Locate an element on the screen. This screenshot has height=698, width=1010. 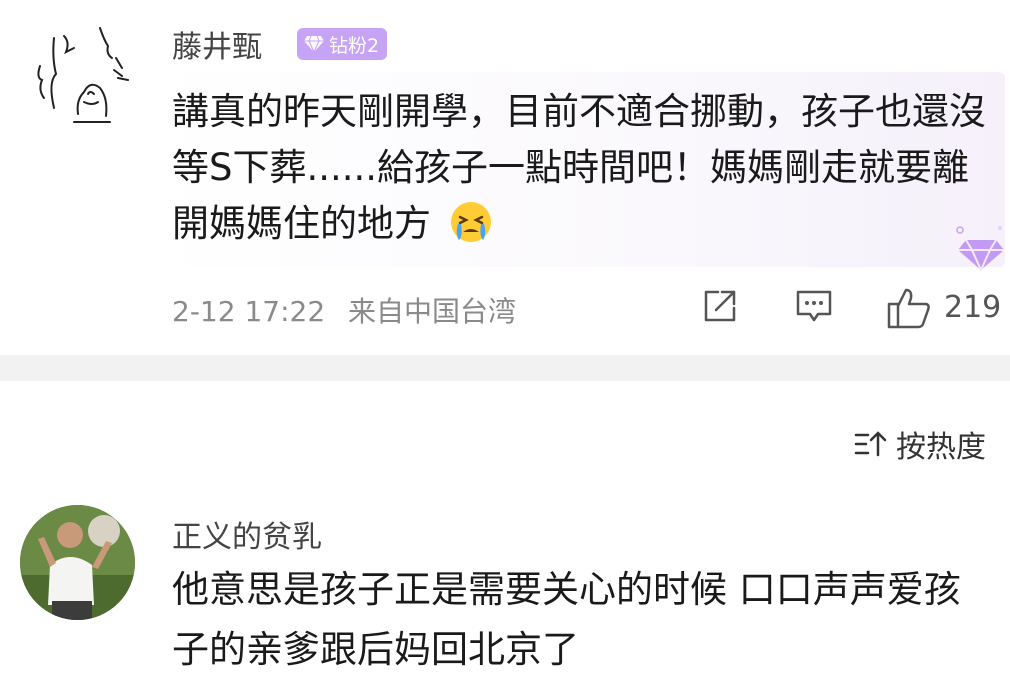
diamond-decoration-icon is located at coordinates (980, 249).